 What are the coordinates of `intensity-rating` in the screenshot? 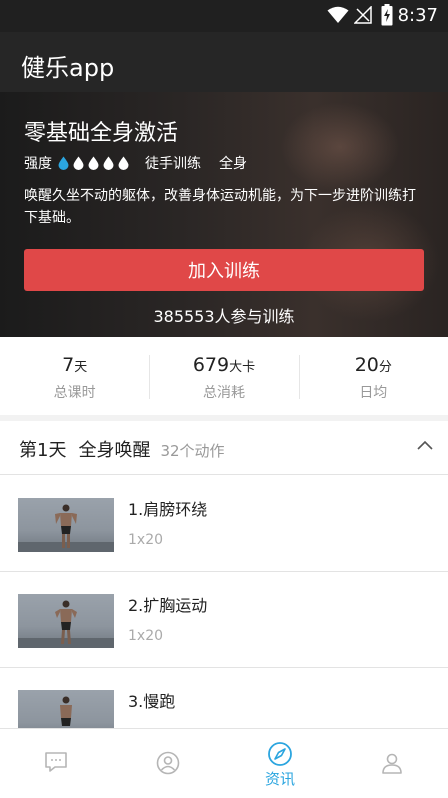 It's located at (93, 163).